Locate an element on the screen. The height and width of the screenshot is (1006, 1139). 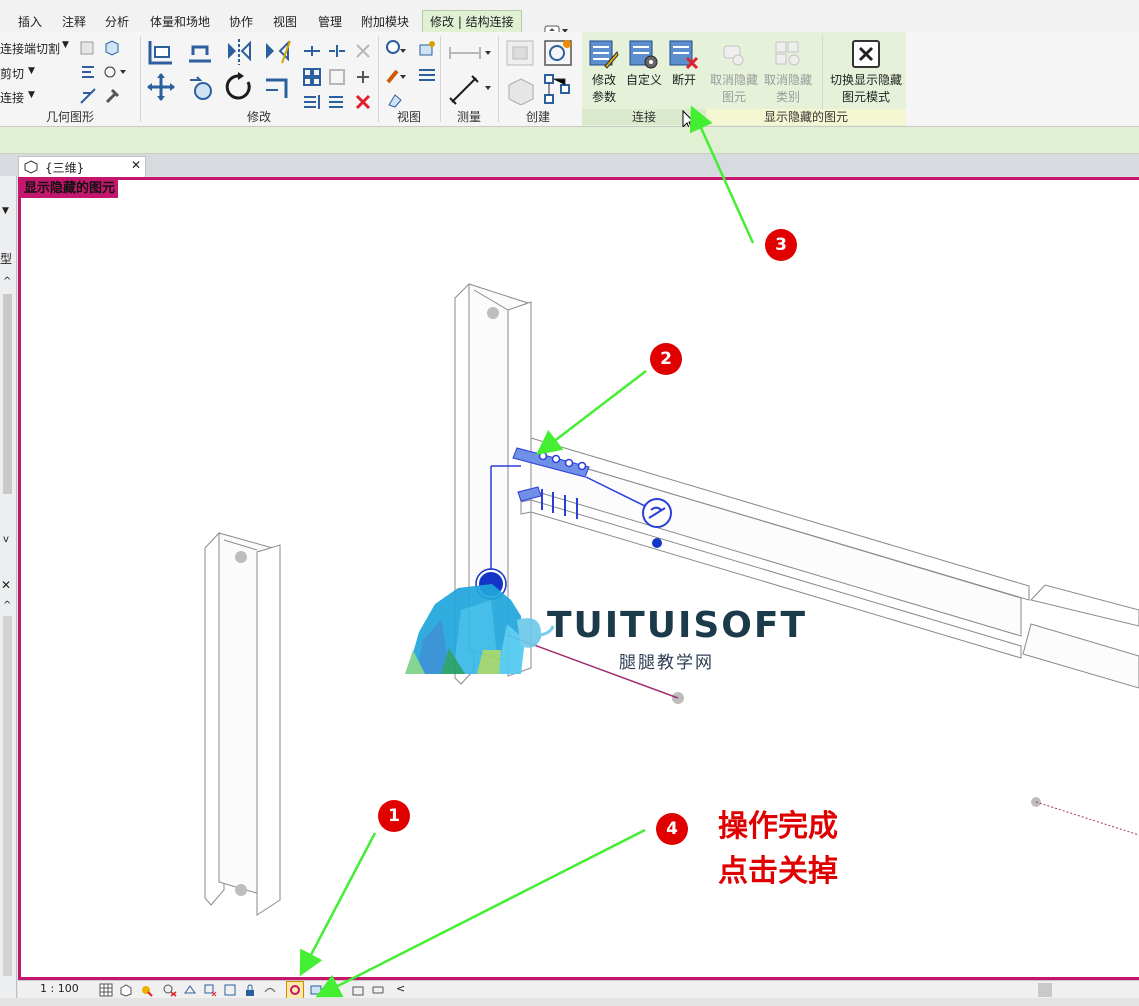
array-icon is located at coordinates (312, 77).